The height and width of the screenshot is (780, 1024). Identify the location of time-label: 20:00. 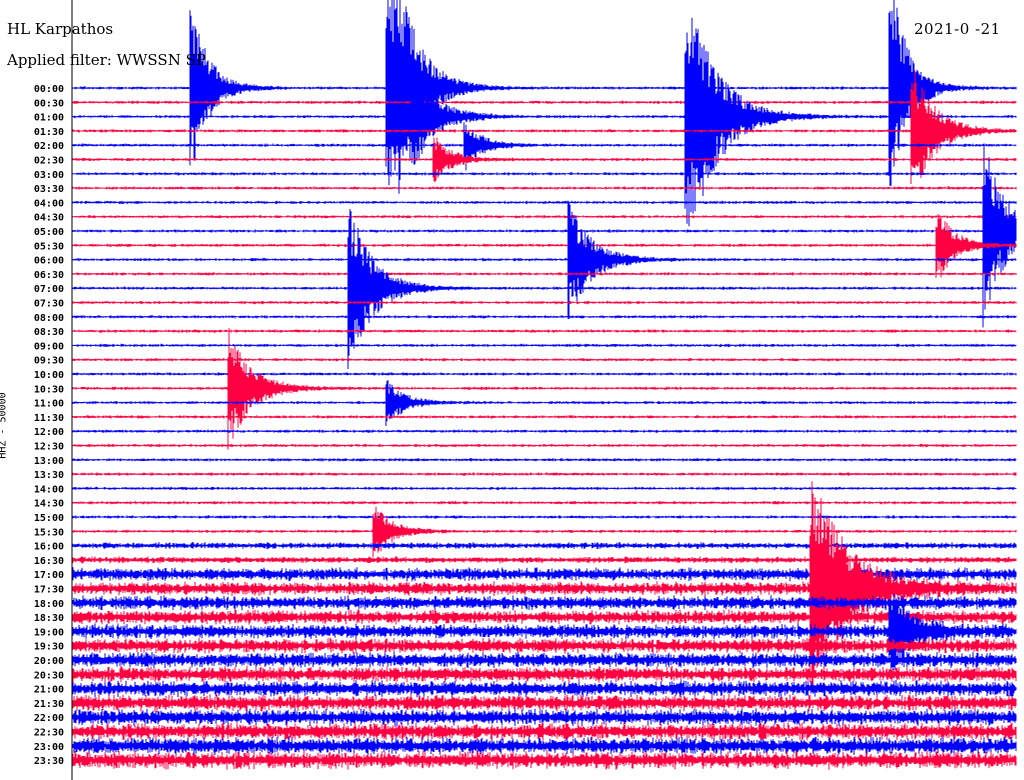
(49, 661).